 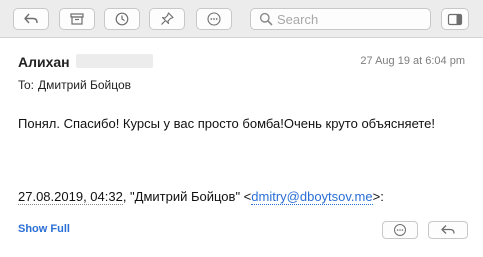 I want to click on sidebar-icon, so click(x=455, y=19).